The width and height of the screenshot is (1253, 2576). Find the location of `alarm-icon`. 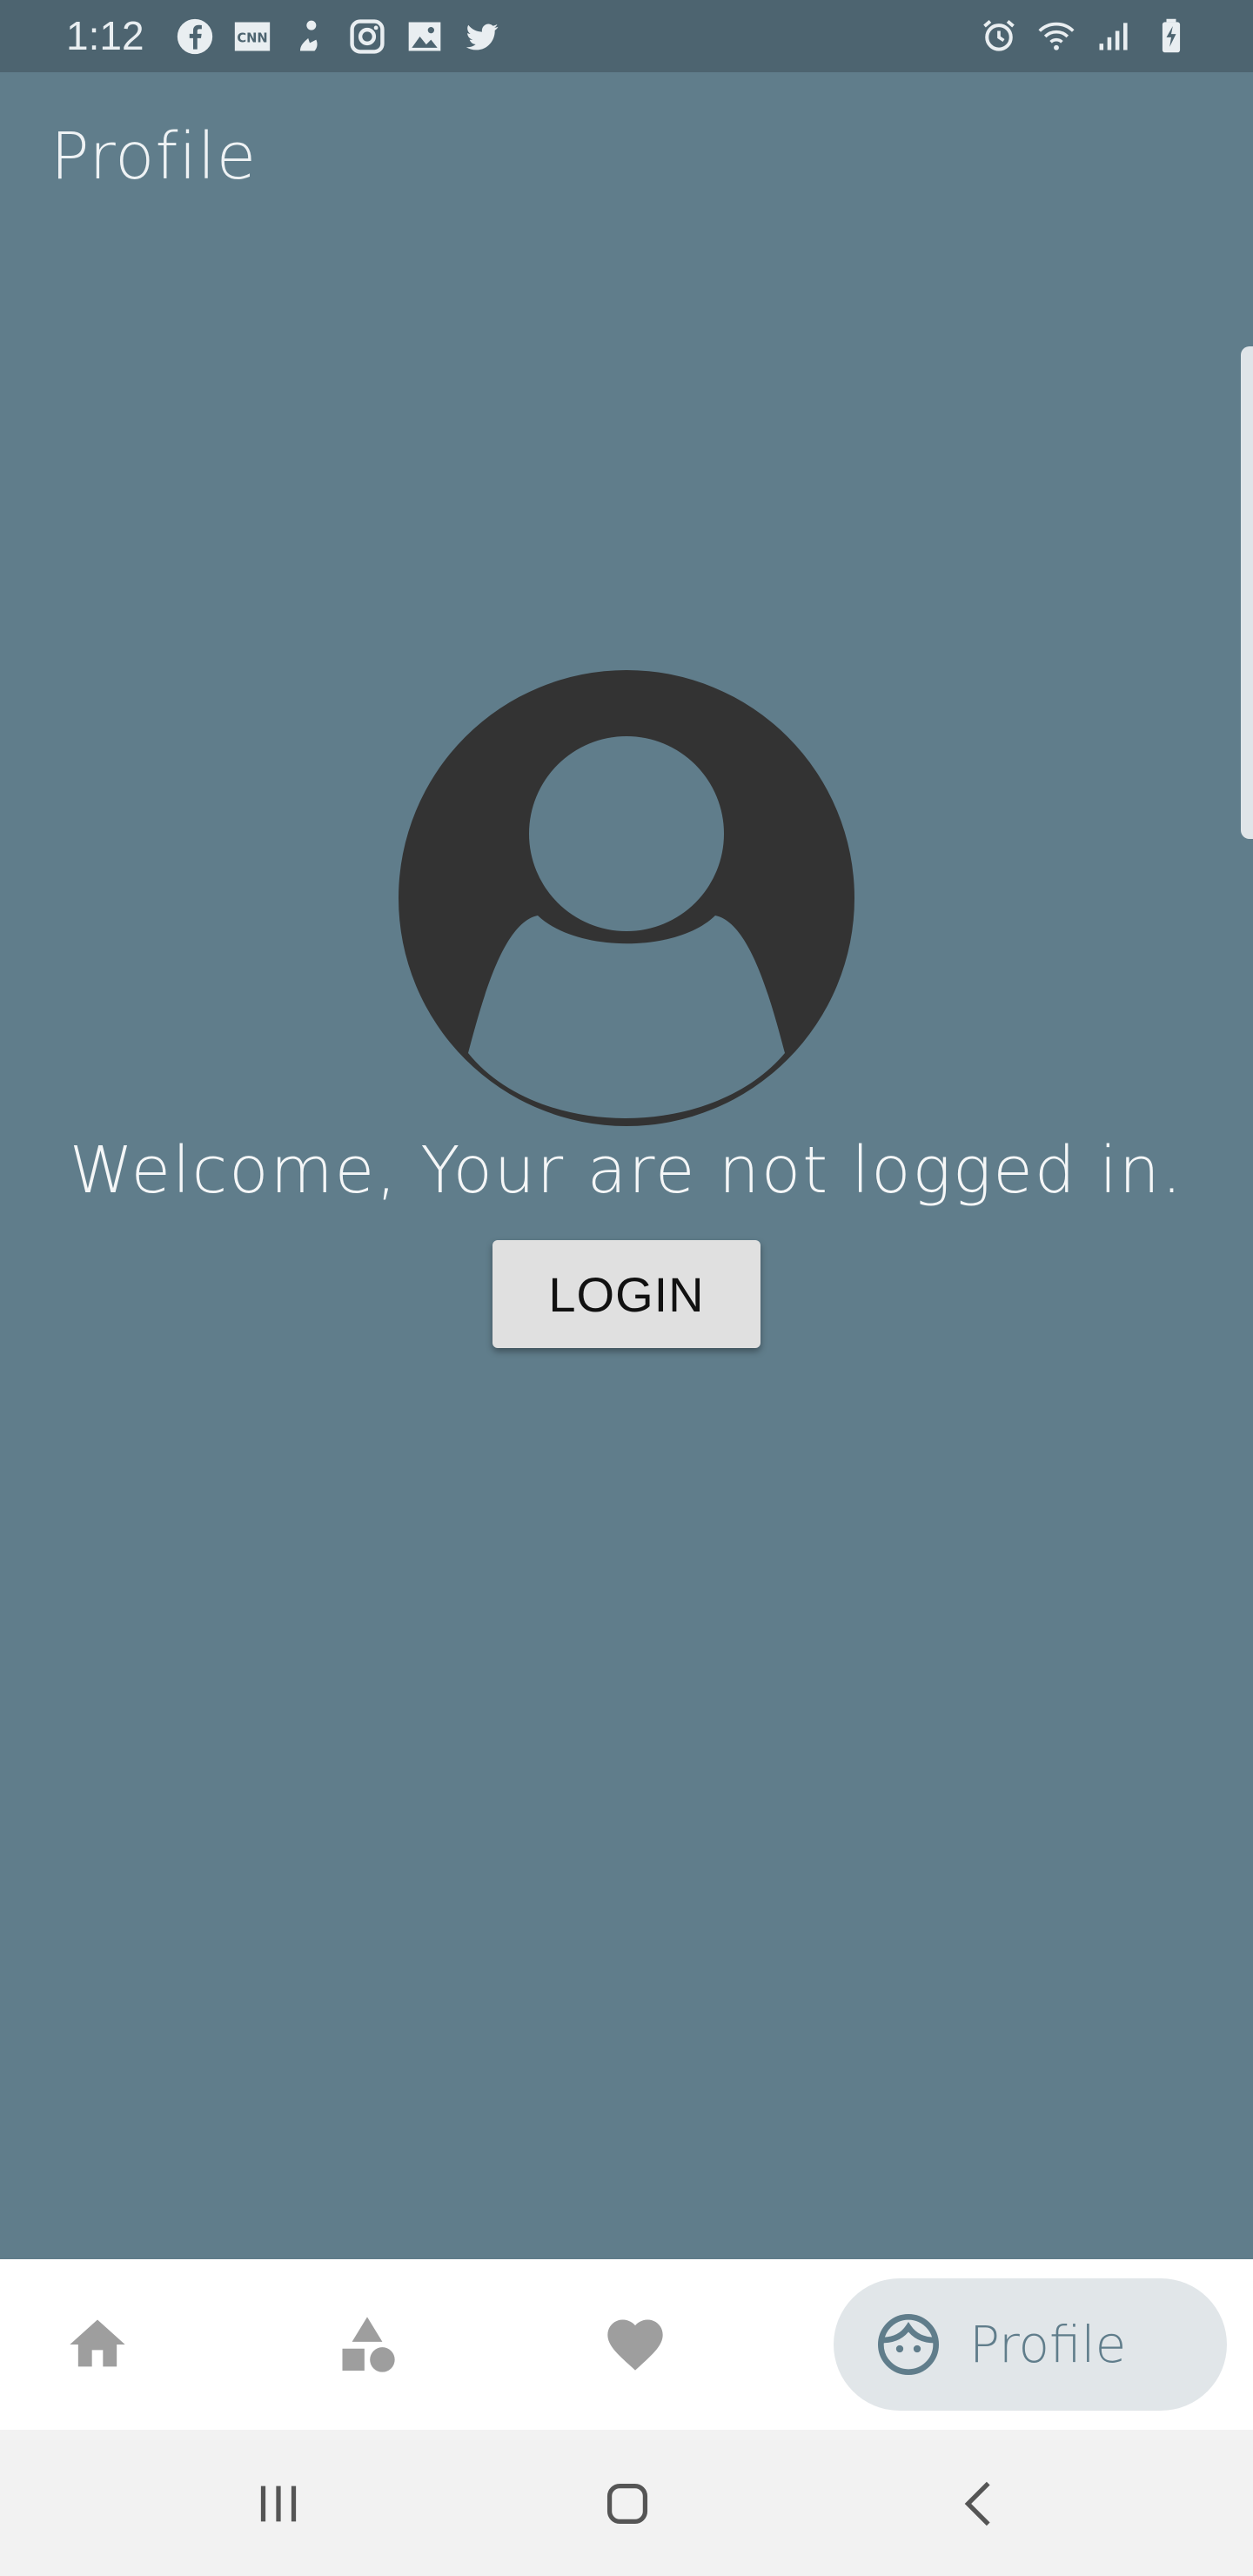

alarm-icon is located at coordinates (999, 36).